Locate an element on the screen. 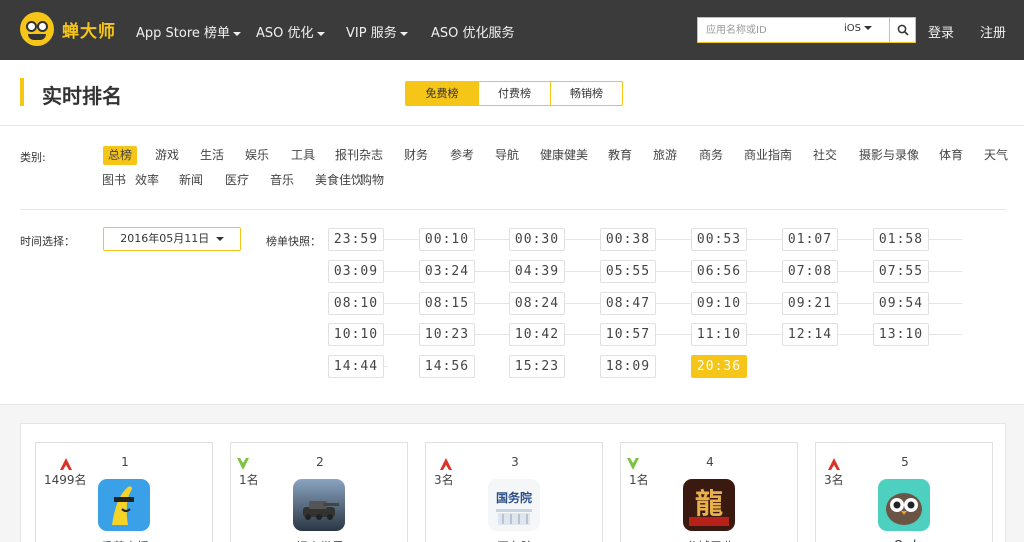 Image resolution: width=1024 pixels, height=542 pixels. app-name: 龙城霸业 is located at coordinates (710, 540).